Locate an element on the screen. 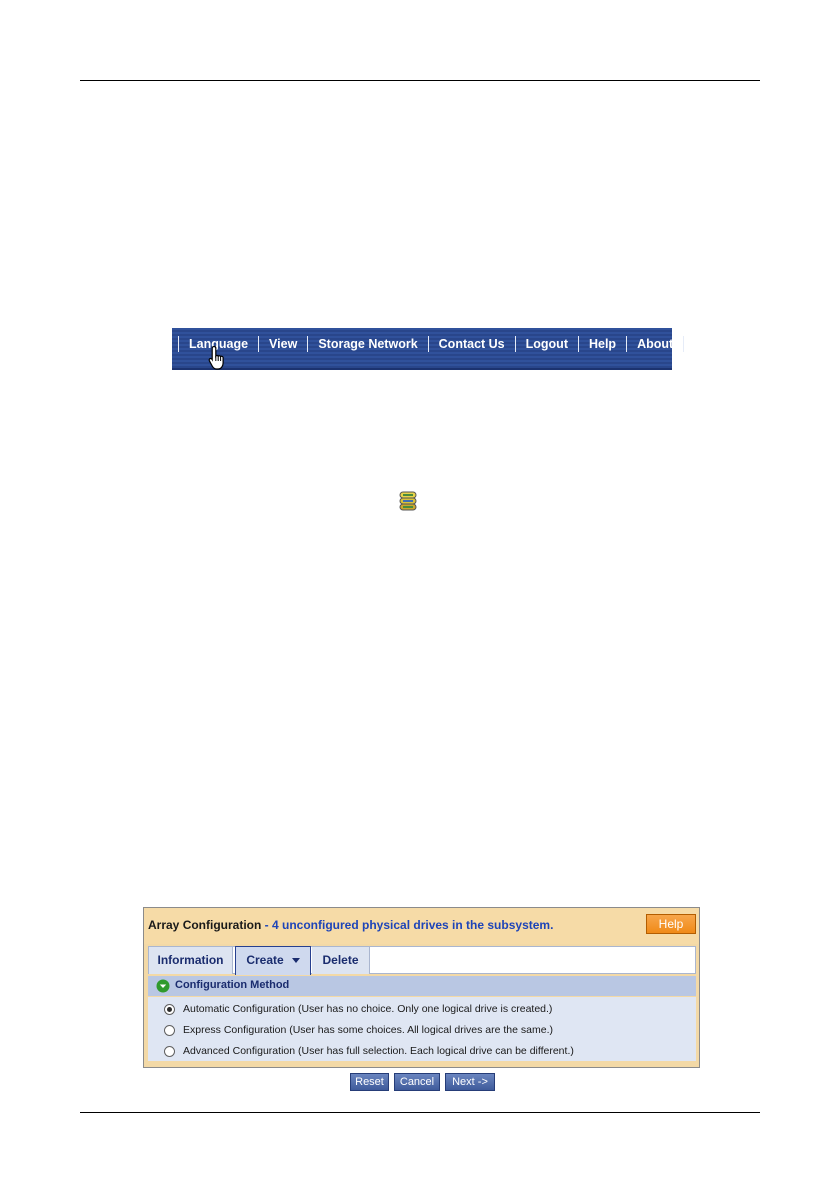  tab-information: Information is located at coordinates (191, 960).